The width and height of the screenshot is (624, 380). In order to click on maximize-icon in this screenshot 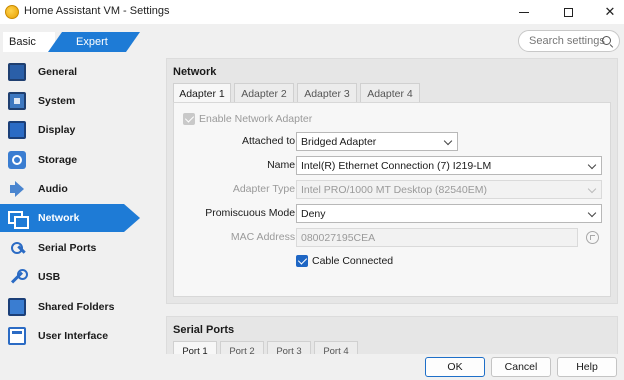, I will do `click(568, 12)`.